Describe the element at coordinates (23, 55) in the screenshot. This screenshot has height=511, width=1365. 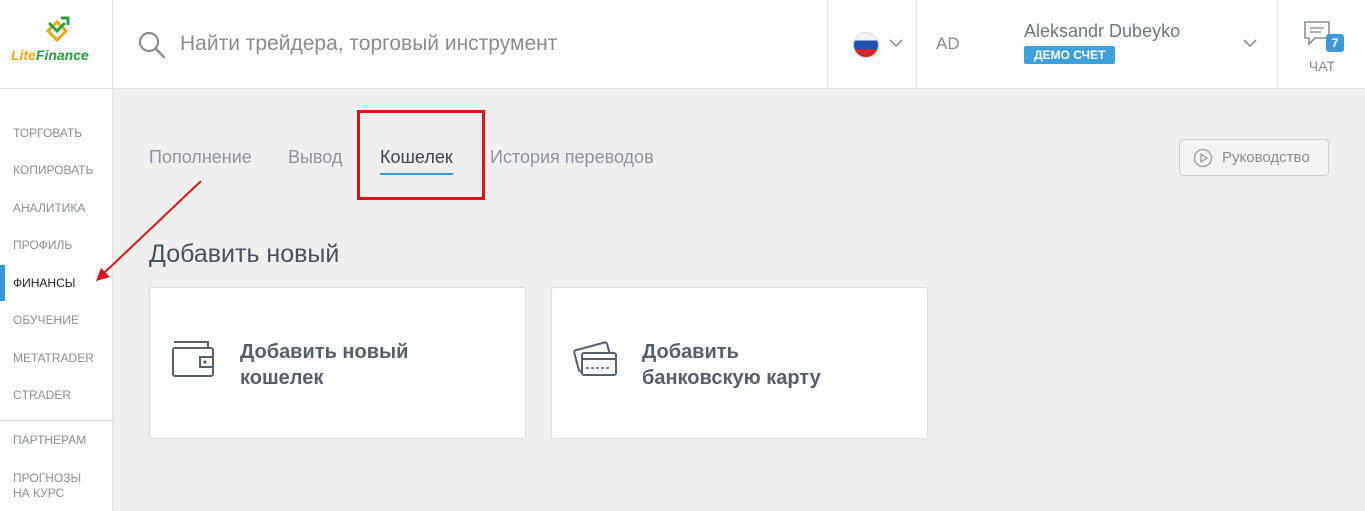
I see `brand-name-part1: Lite` at that location.